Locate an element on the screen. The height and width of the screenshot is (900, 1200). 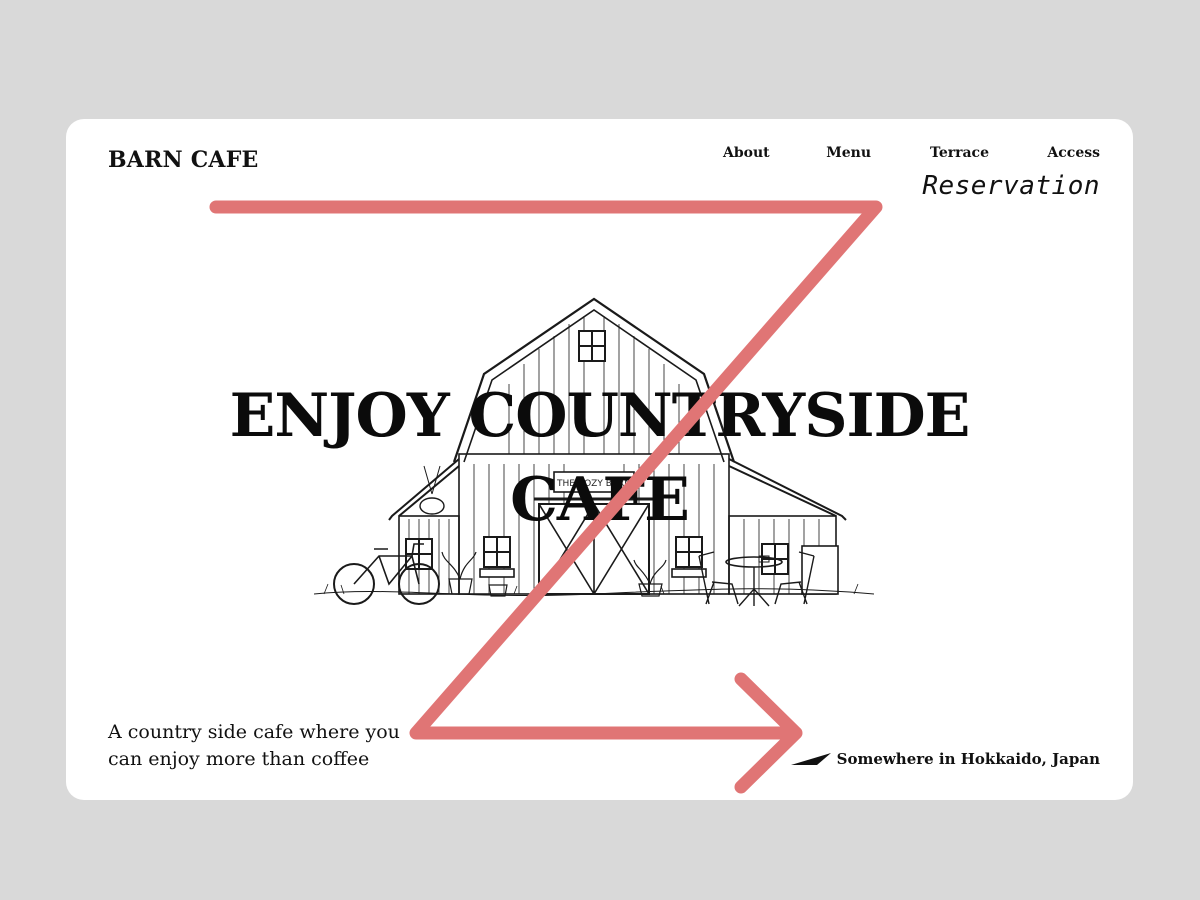
nav-about: About is located at coordinates (746, 153).